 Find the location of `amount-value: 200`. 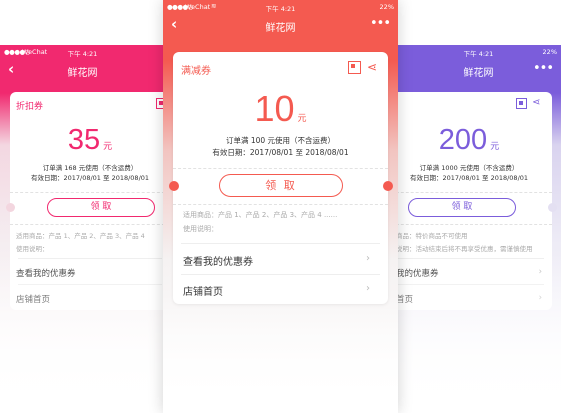

amount-value: 200 is located at coordinates (463, 140).